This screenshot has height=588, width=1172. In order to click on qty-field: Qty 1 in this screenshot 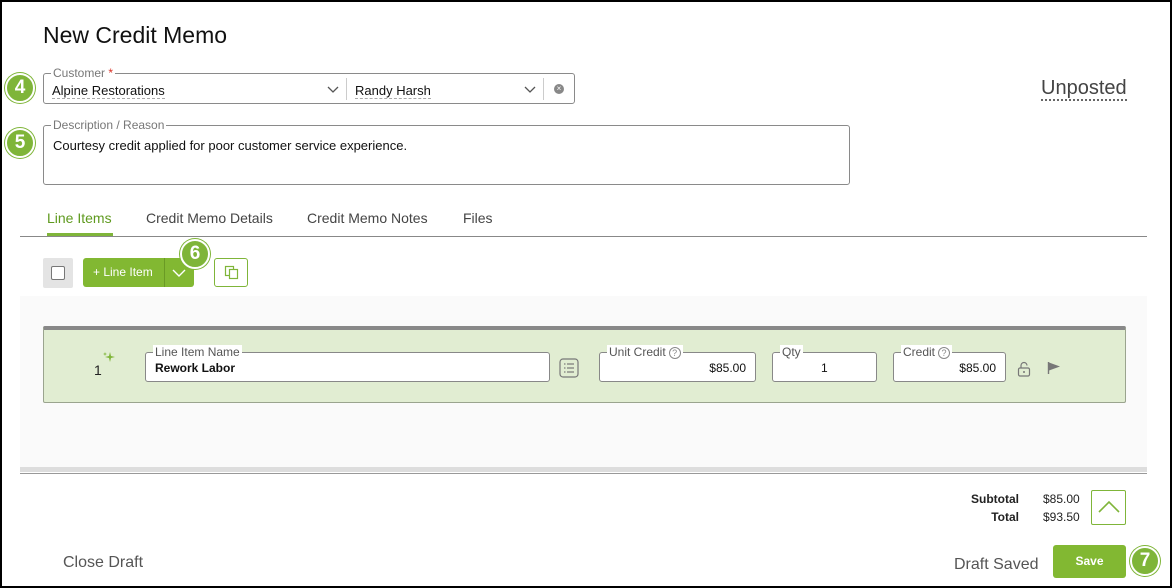, I will do `click(824, 363)`.